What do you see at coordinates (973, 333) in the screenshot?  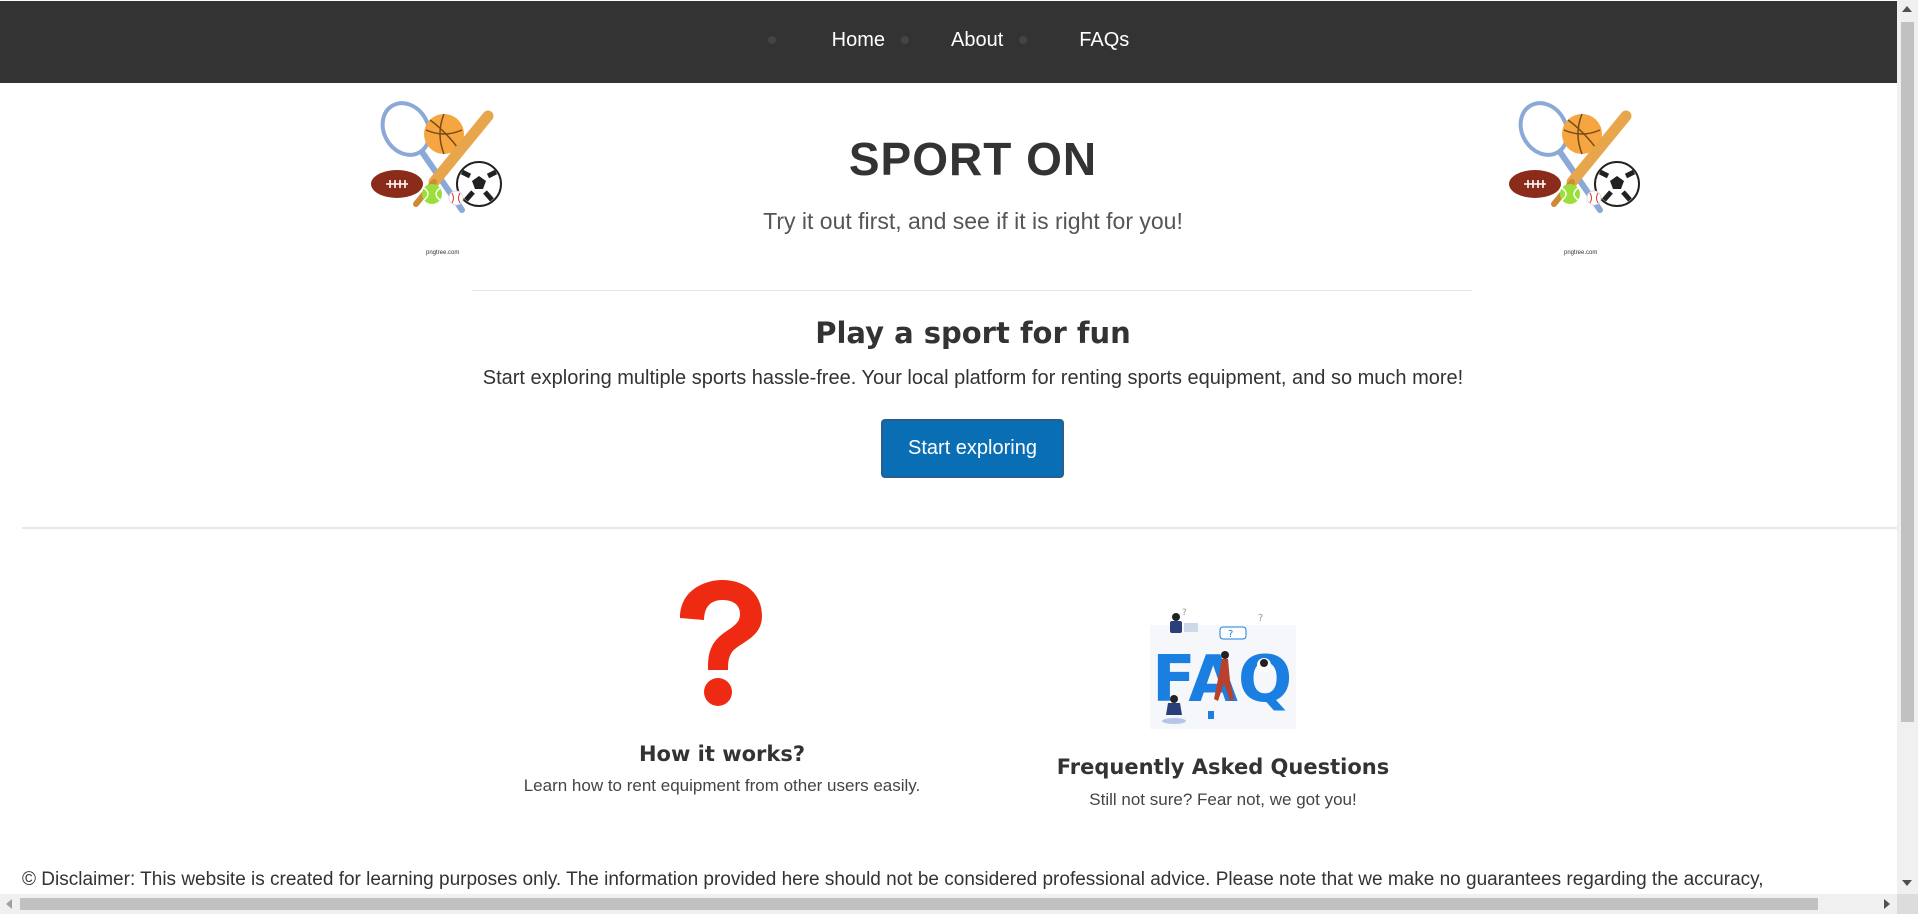 I see `intro-title: Play a sport for fun` at bounding box center [973, 333].